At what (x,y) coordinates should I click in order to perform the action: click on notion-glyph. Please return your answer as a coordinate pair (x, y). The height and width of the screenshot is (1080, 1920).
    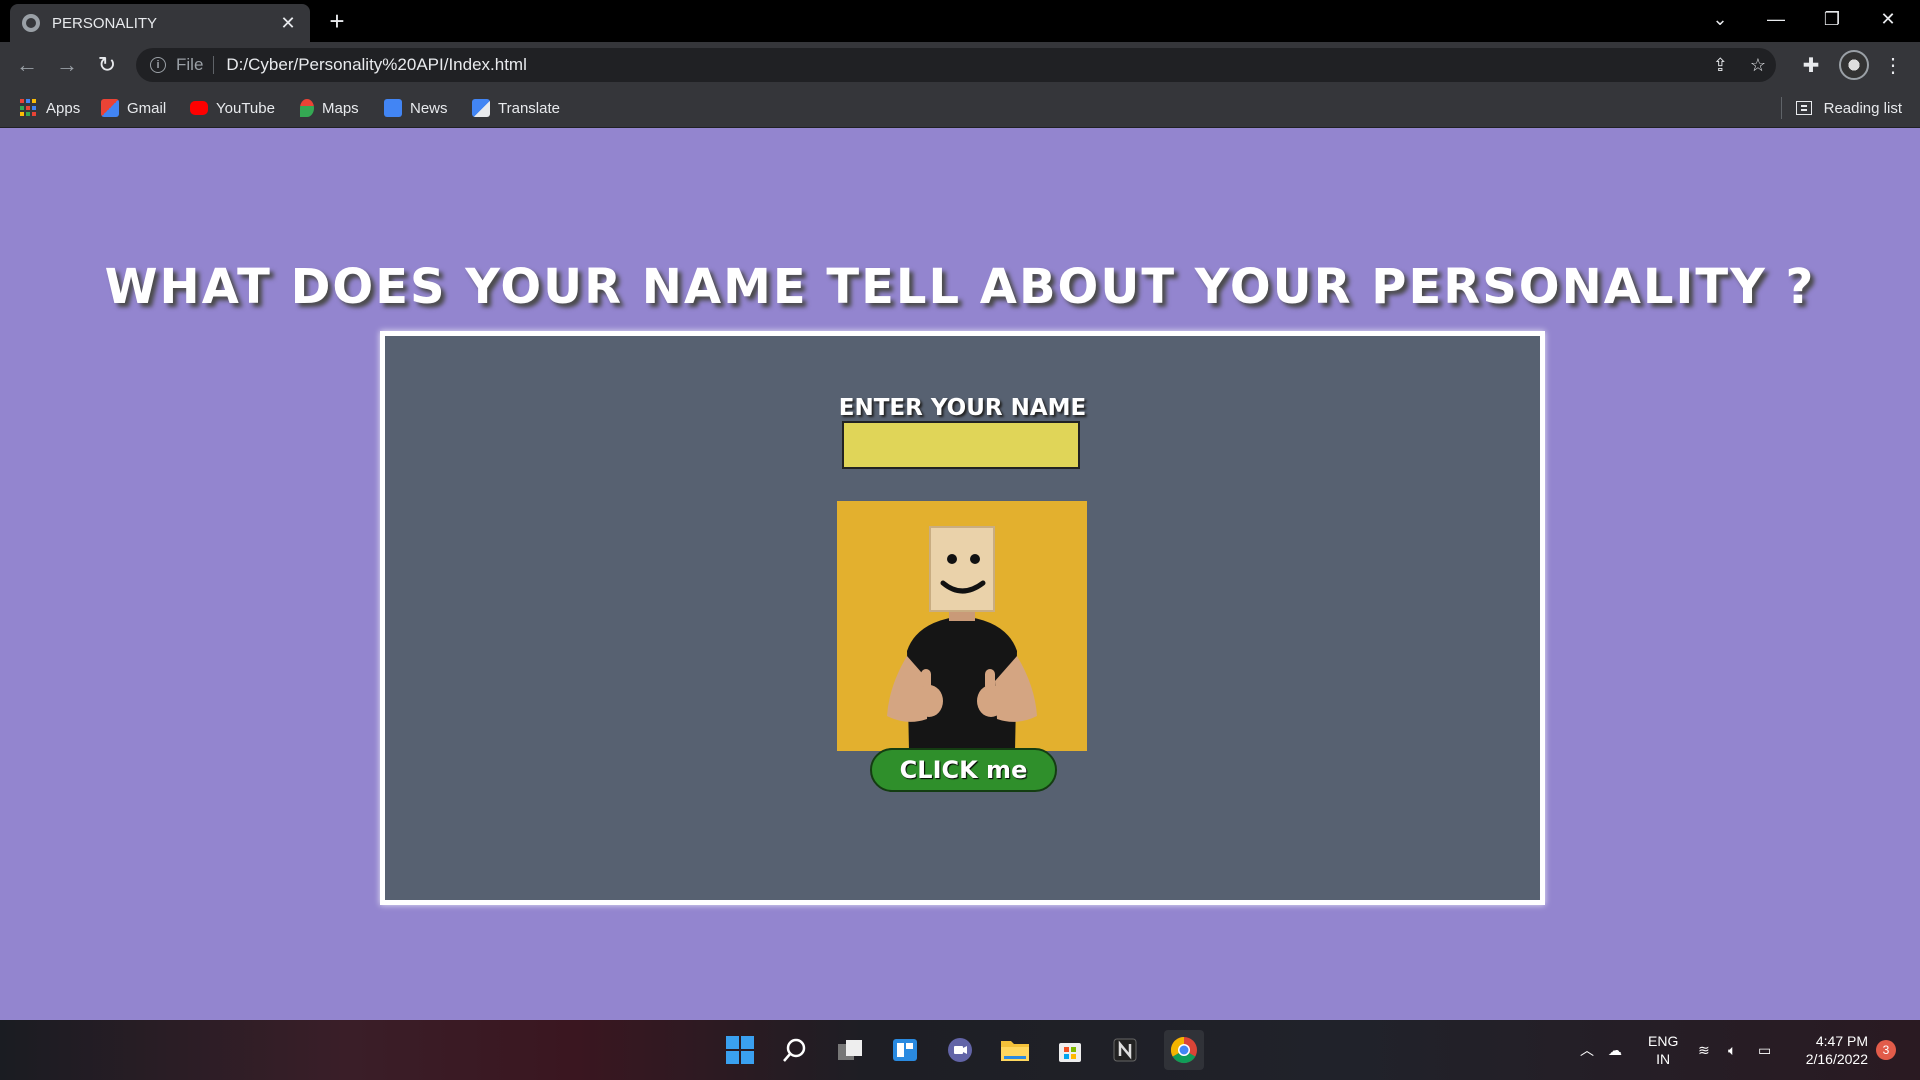
    Looking at the image, I should click on (1125, 1050).